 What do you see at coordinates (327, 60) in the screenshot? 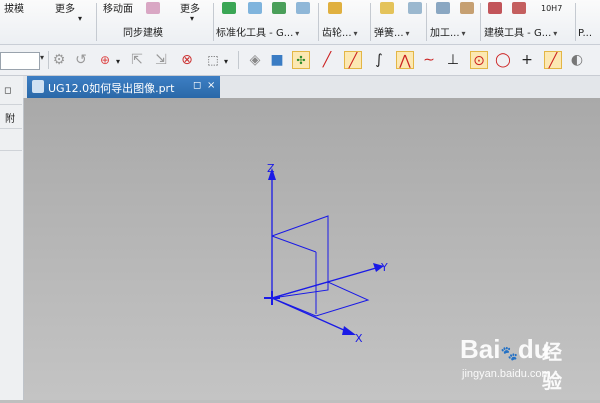
I see `line-icon: ╱` at bounding box center [327, 60].